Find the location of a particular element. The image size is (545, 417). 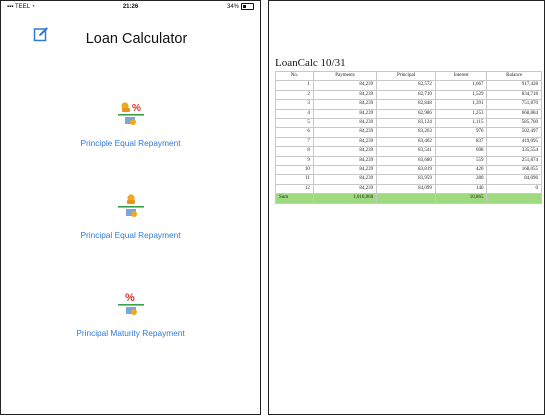

table-row: 6 84,239 83,263 976 502,497 is located at coordinates (408, 132).